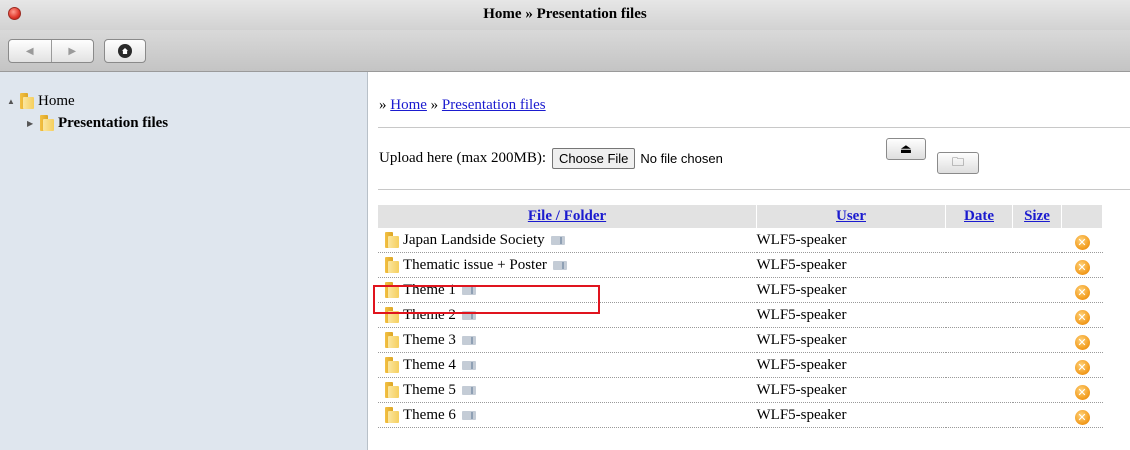 The image size is (1130, 450). Describe the element at coordinates (740, 390) in the screenshot. I see `table-row: Theme 5 WLF5-speaker ✕` at that location.